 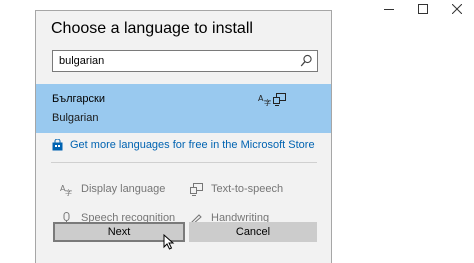 I want to click on language-native-name: Български, so click(x=78, y=99).